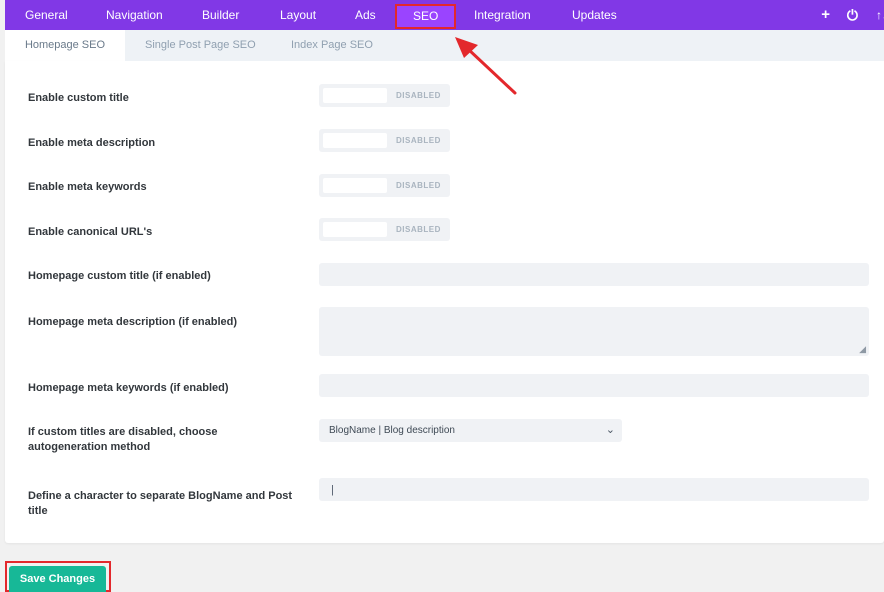  What do you see at coordinates (46, 15) in the screenshot?
I see `tab-general: General` at bounding box center [46, 15].